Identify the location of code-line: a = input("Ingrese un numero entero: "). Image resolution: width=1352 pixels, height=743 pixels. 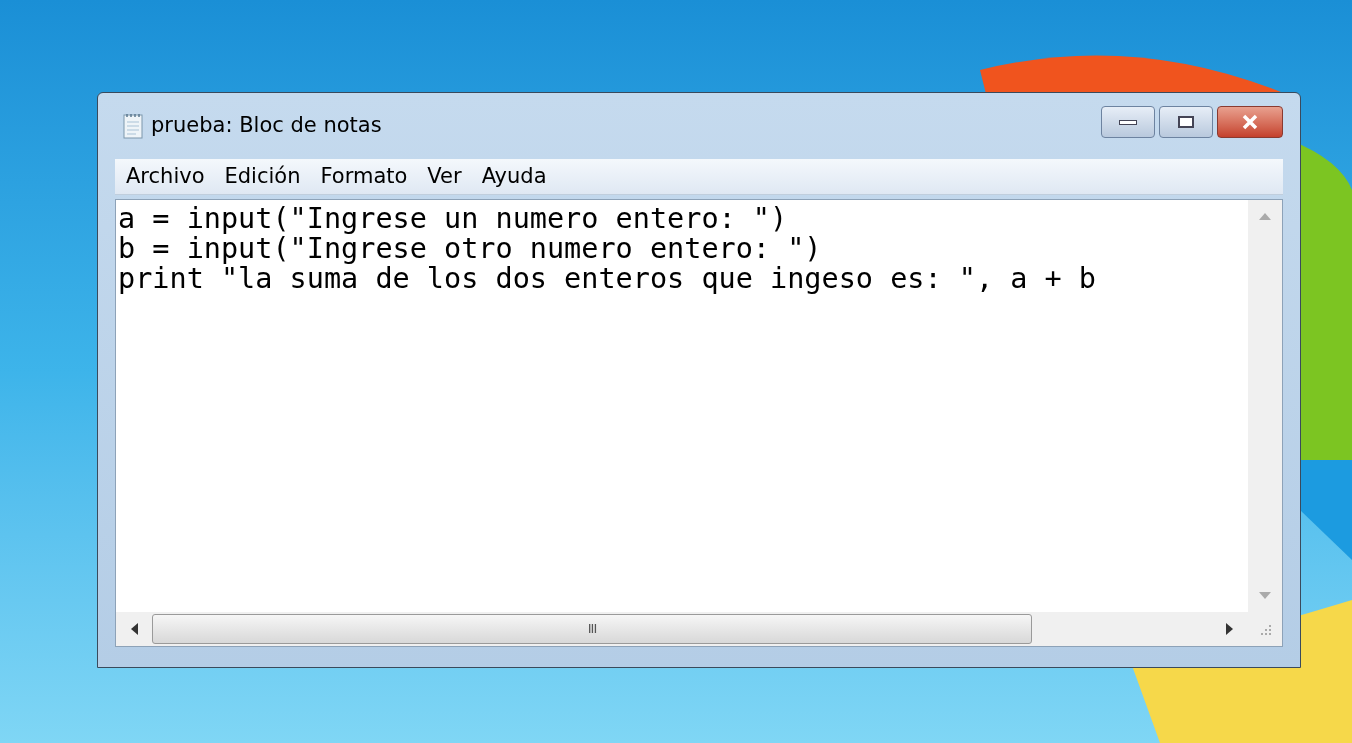
(453, 219).